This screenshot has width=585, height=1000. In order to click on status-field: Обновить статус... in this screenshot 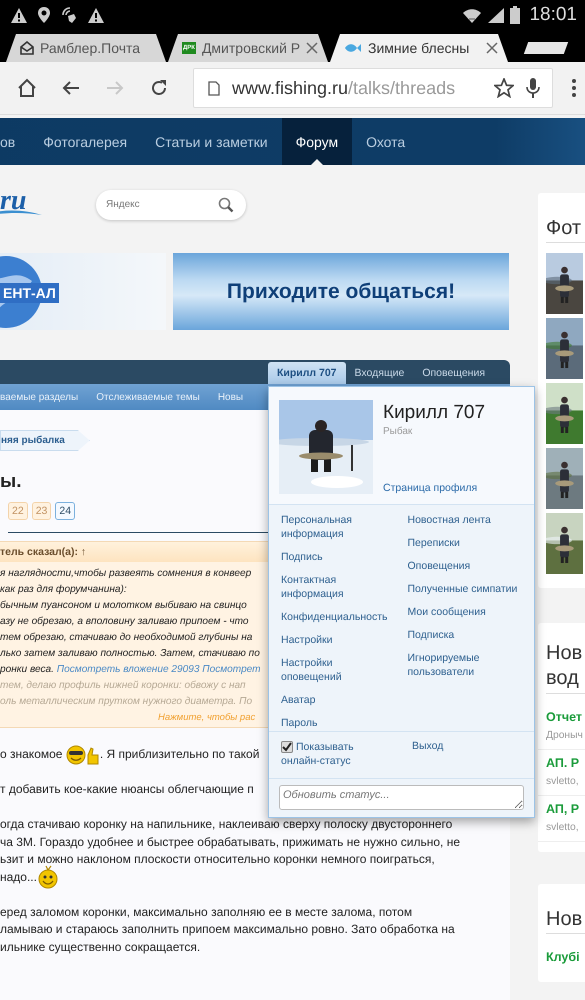, I will do `click(401, 797)`.